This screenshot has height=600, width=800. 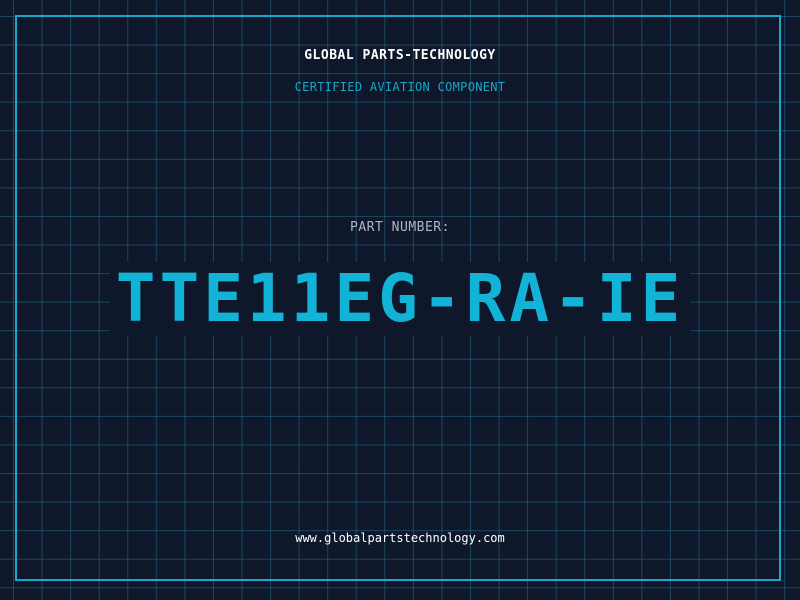 I want to click on part-number-label: PART NUMBER:, so click(x=400, y=227).